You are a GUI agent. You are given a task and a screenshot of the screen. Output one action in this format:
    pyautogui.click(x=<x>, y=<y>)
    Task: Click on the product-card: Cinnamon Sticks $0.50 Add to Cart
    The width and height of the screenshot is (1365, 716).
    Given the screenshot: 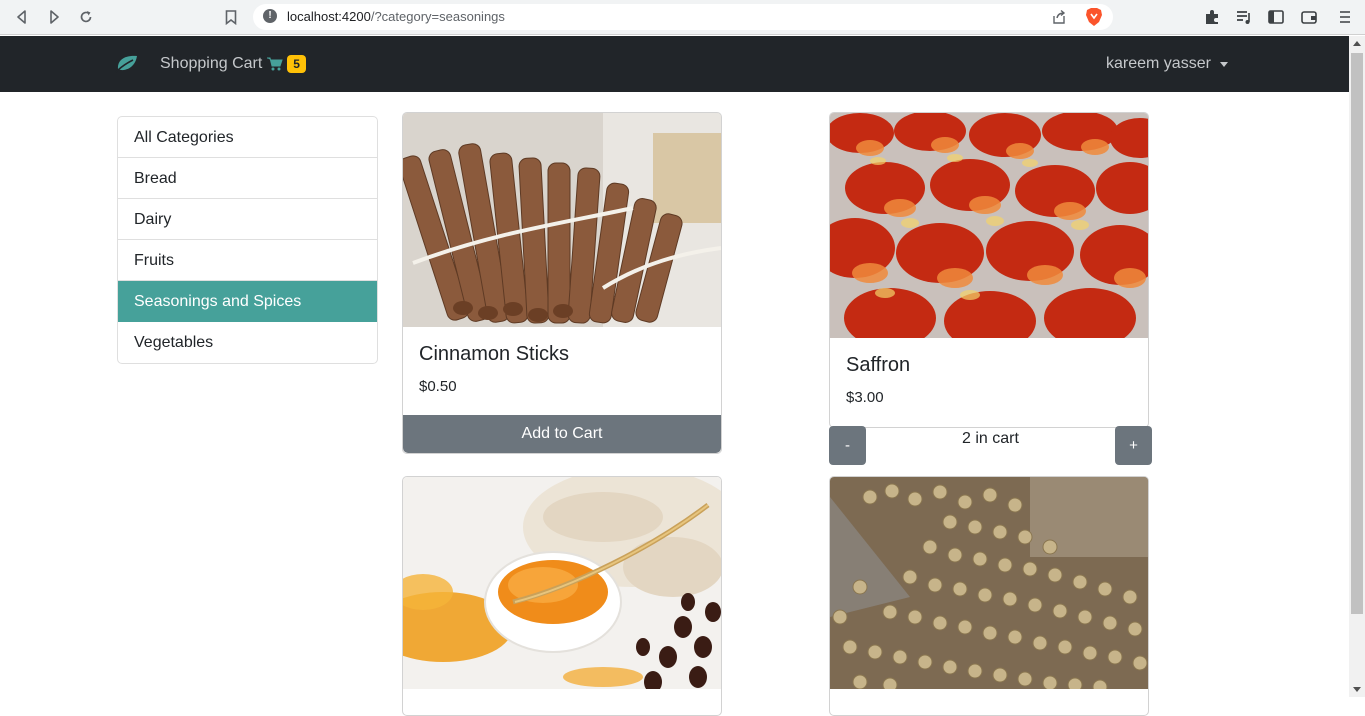 What is the action you would take?
    pyautogui.click(x=562, y=283)
    